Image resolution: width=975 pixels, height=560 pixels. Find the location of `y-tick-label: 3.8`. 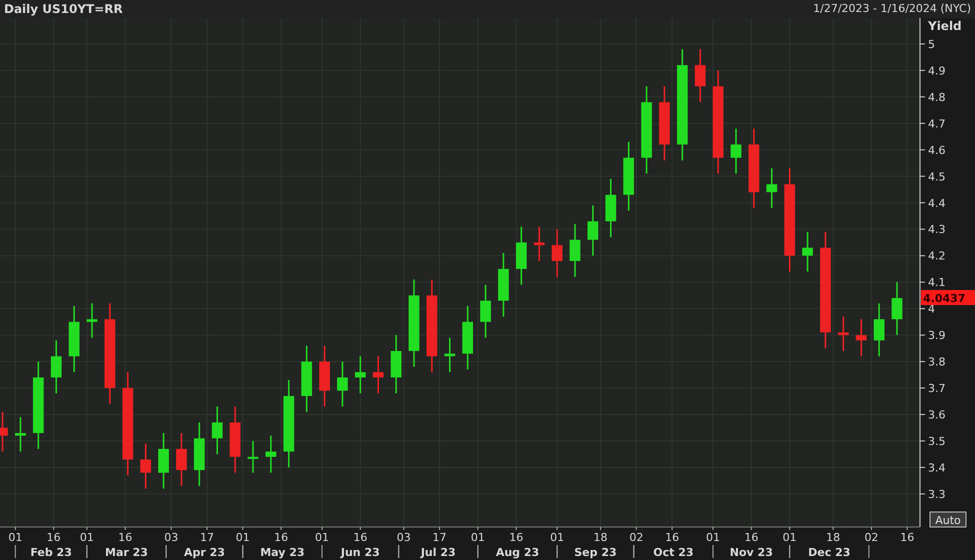

y-tick-label: 3.8 is located at coordinates (937, 362).